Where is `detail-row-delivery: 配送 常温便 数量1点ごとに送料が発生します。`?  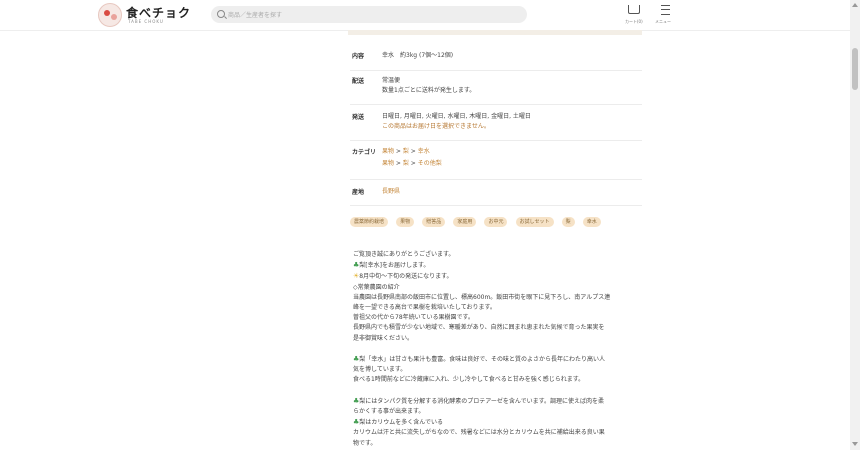
detail-row-delivery: 配送 常温便 数量1点ごとに送料が発生します。 is located at coordinates (496, 90).